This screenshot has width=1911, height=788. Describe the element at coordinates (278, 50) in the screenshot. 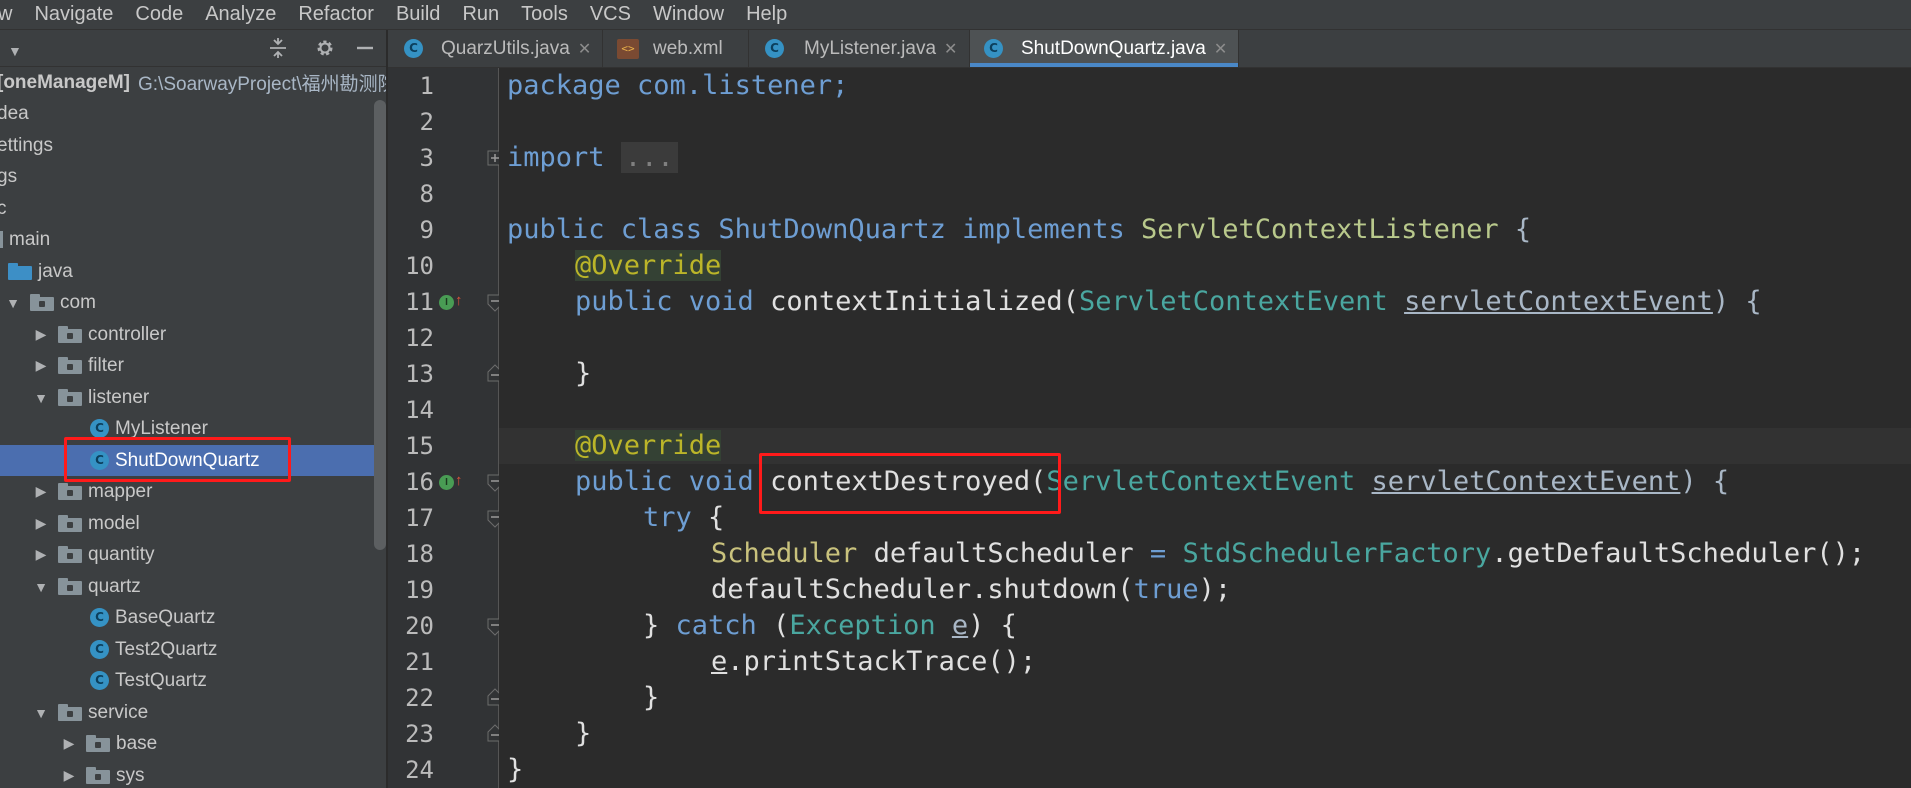

I see `collapse-all-icon` at that location.